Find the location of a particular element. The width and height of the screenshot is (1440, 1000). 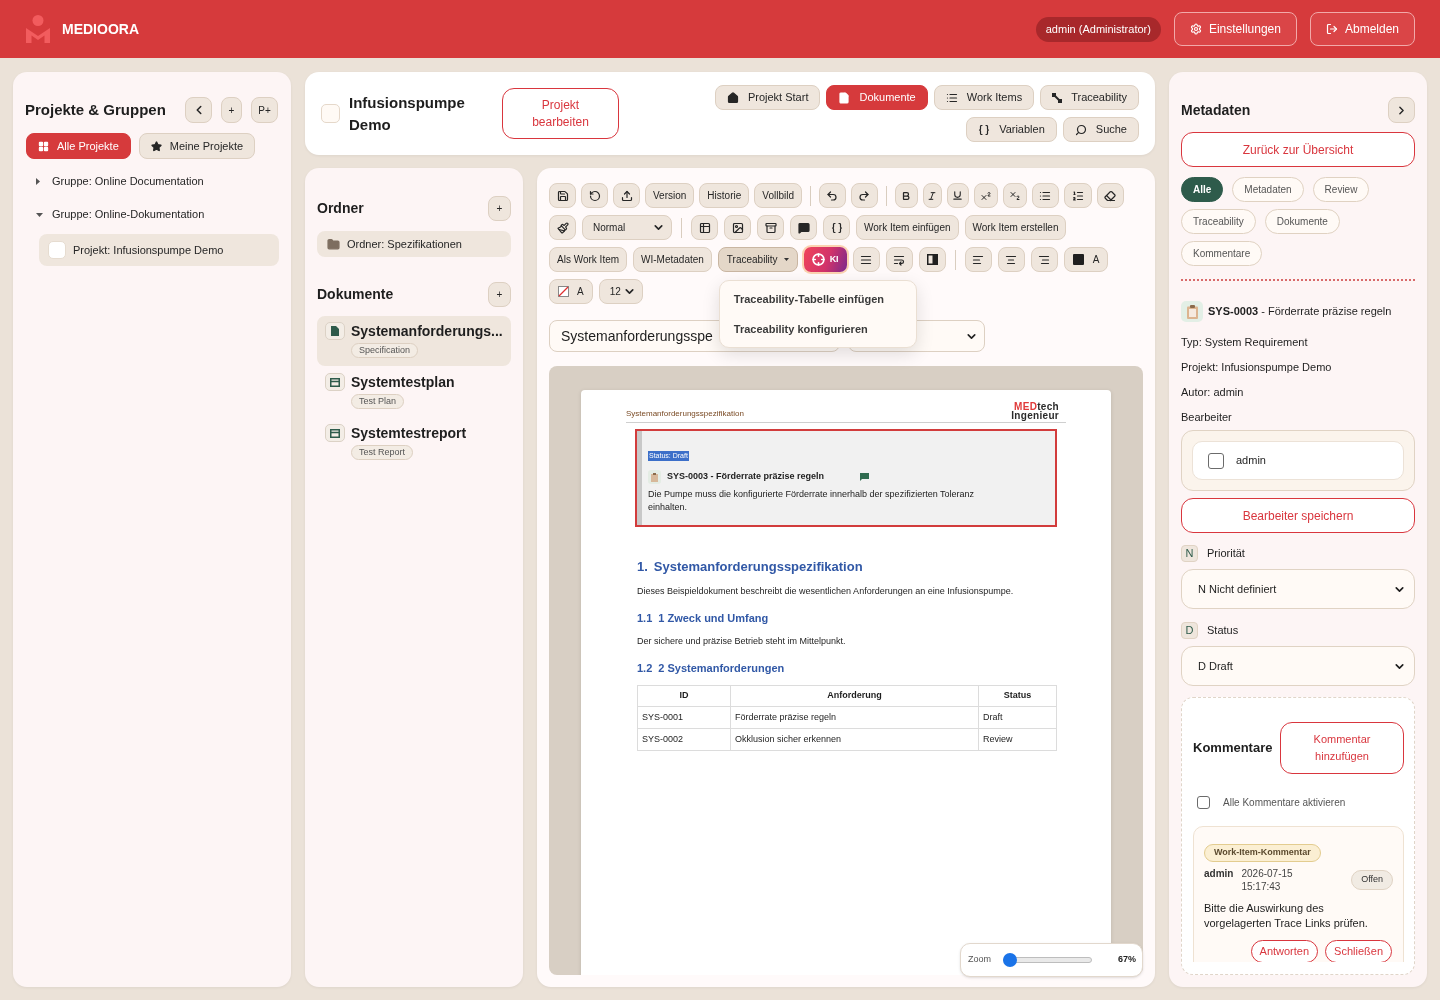

comment-author: admin is located at coordinates (1219, 873).